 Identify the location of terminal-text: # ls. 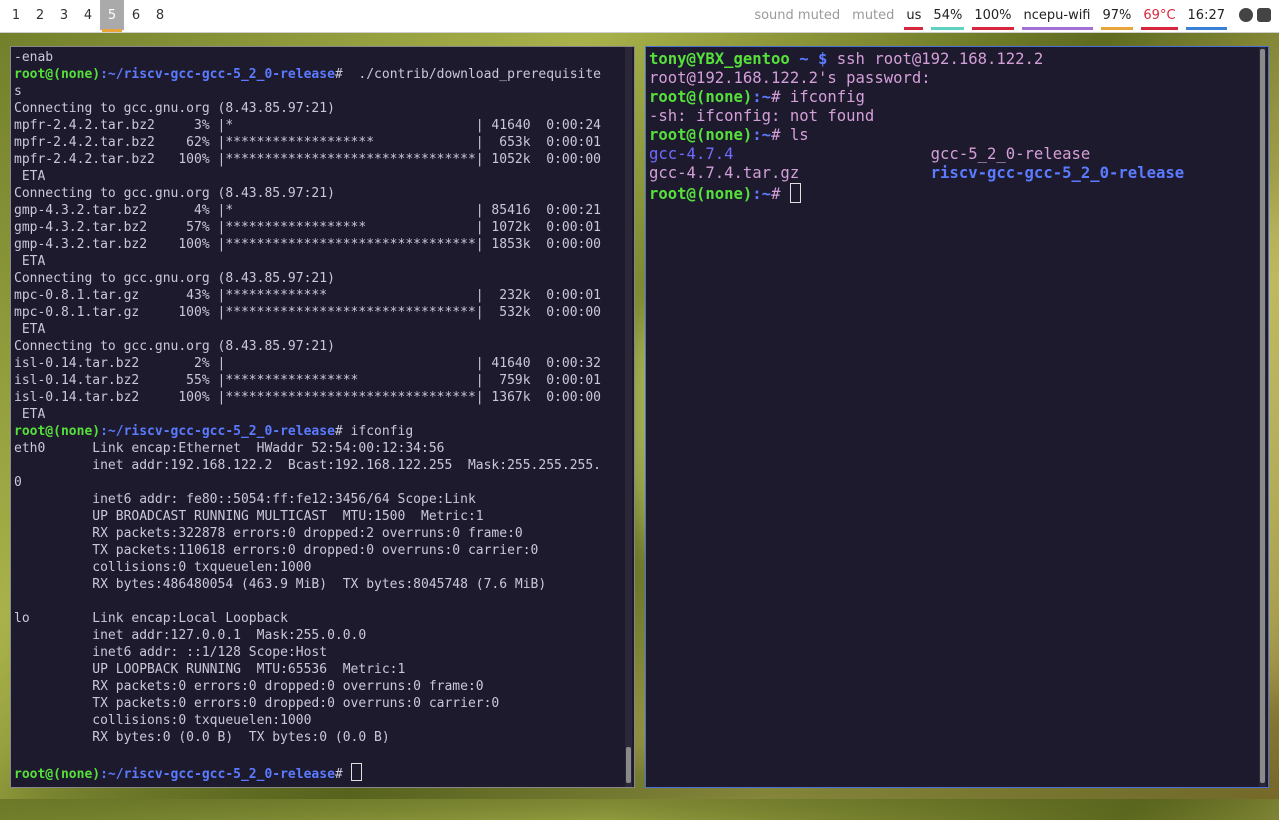
(790, 135).